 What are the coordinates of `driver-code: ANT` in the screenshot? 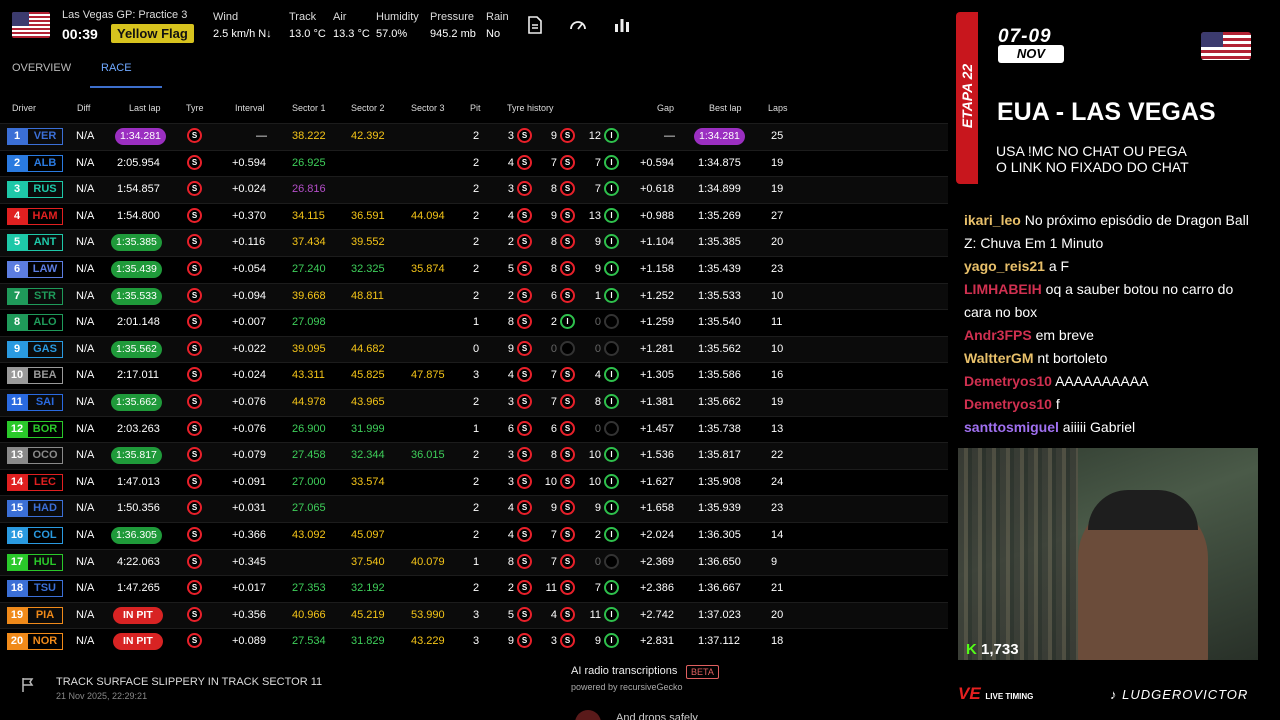 It's located at (45, 243).